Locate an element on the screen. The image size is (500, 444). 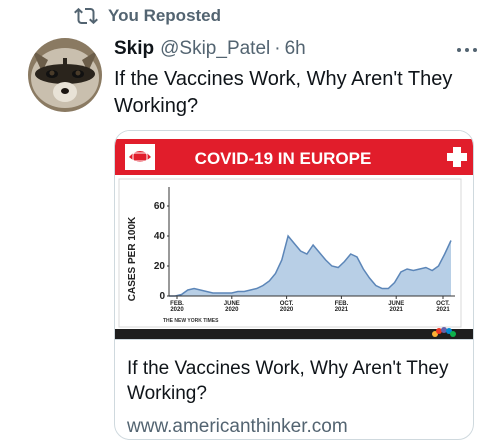
tweet-header: Skip @Skip_Patel · 6h is located at coordinates (210, 49).